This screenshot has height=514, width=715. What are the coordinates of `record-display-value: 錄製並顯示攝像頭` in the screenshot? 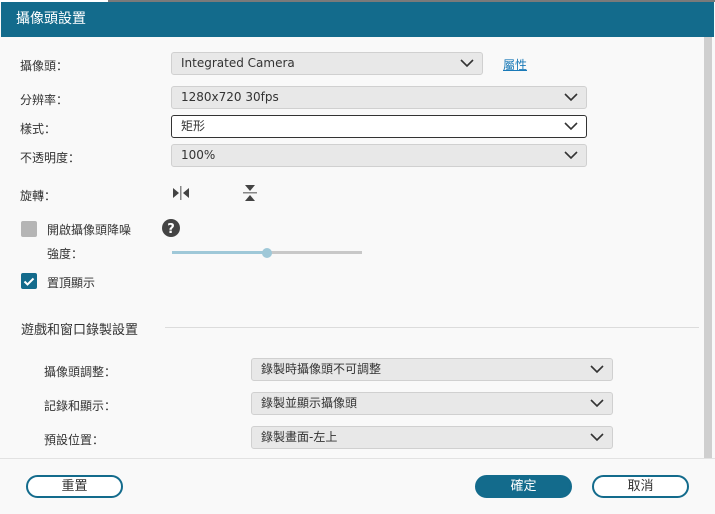 It's located at (309, 403).